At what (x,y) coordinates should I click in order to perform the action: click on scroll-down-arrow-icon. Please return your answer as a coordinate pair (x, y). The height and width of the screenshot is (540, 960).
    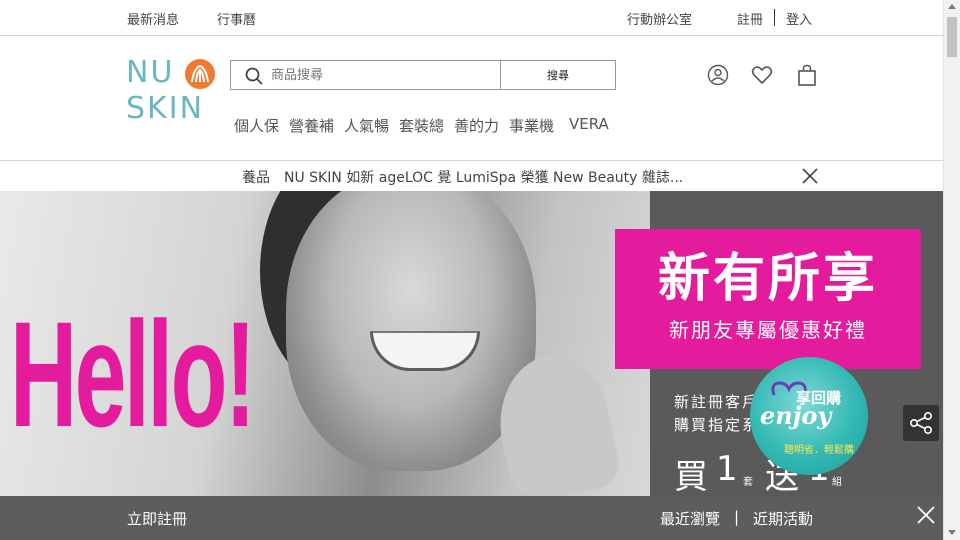
    Looking at the image, I should click on (952, 532).